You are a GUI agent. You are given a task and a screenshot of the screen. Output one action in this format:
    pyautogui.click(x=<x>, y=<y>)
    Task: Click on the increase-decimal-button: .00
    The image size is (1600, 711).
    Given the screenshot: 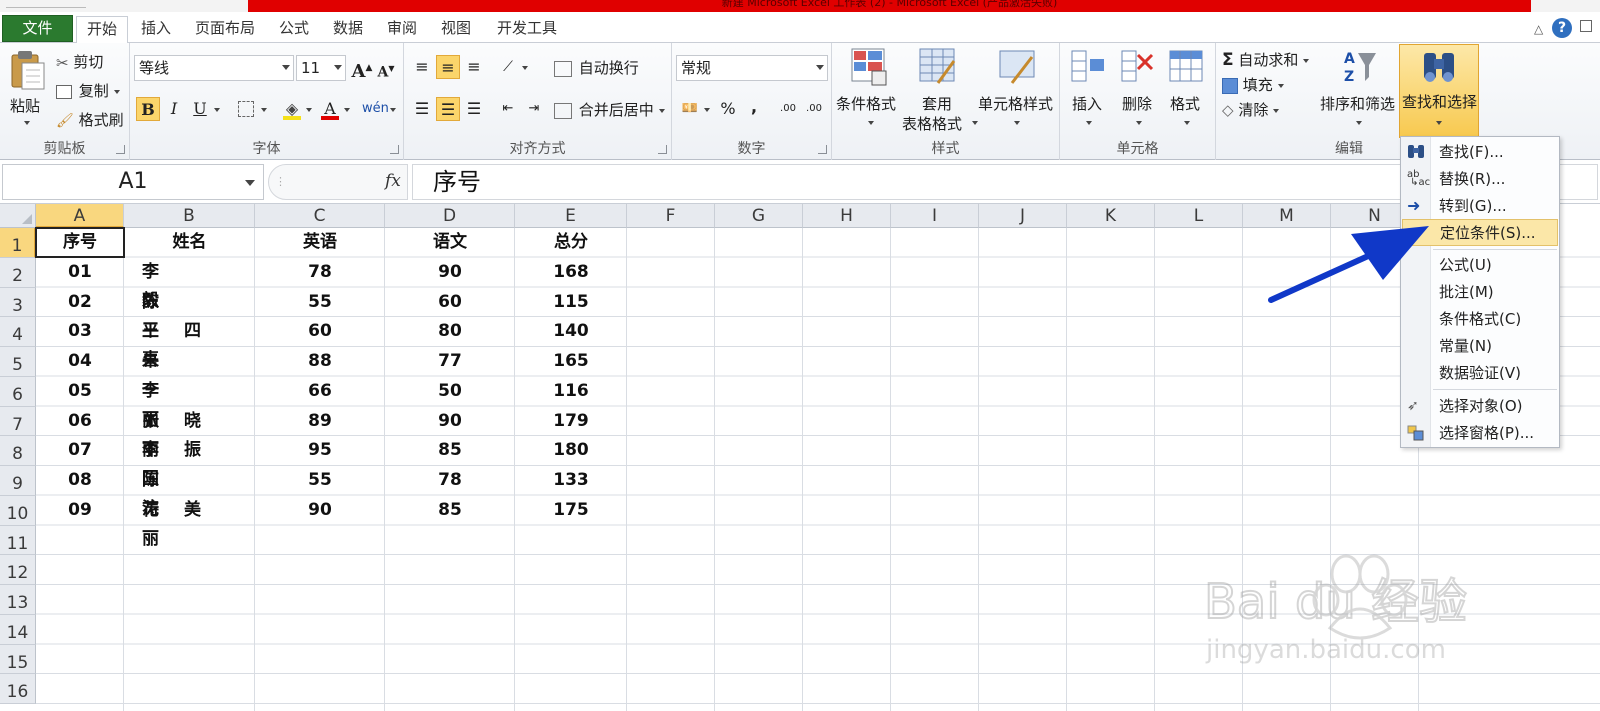 What is the action you would take?
    pyautogui.click(x=788, y=109)
    